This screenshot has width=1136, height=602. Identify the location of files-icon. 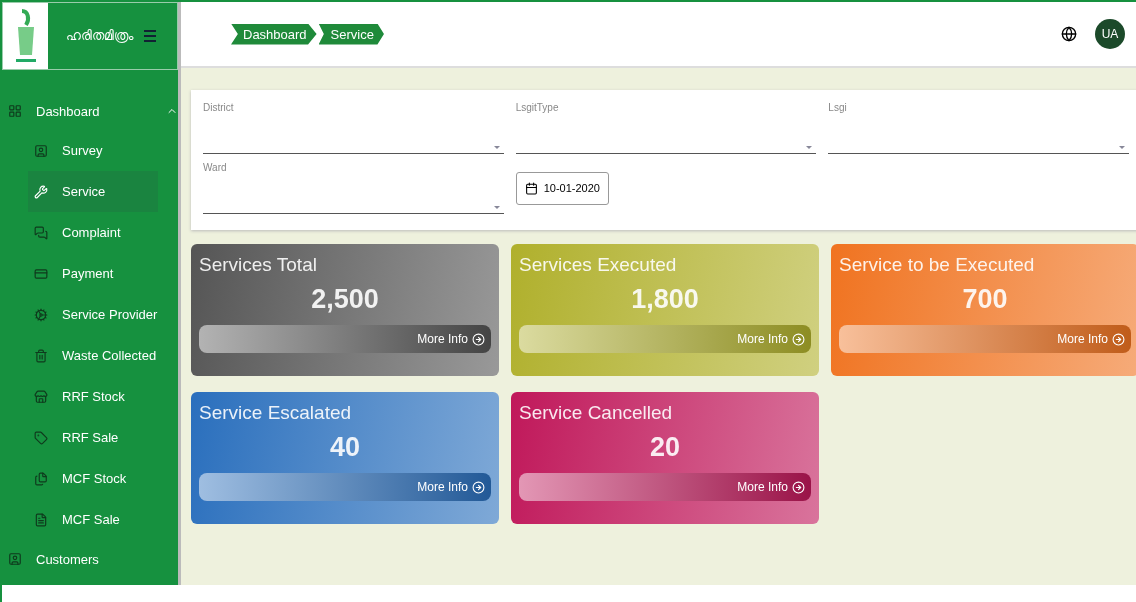
(41, 478).